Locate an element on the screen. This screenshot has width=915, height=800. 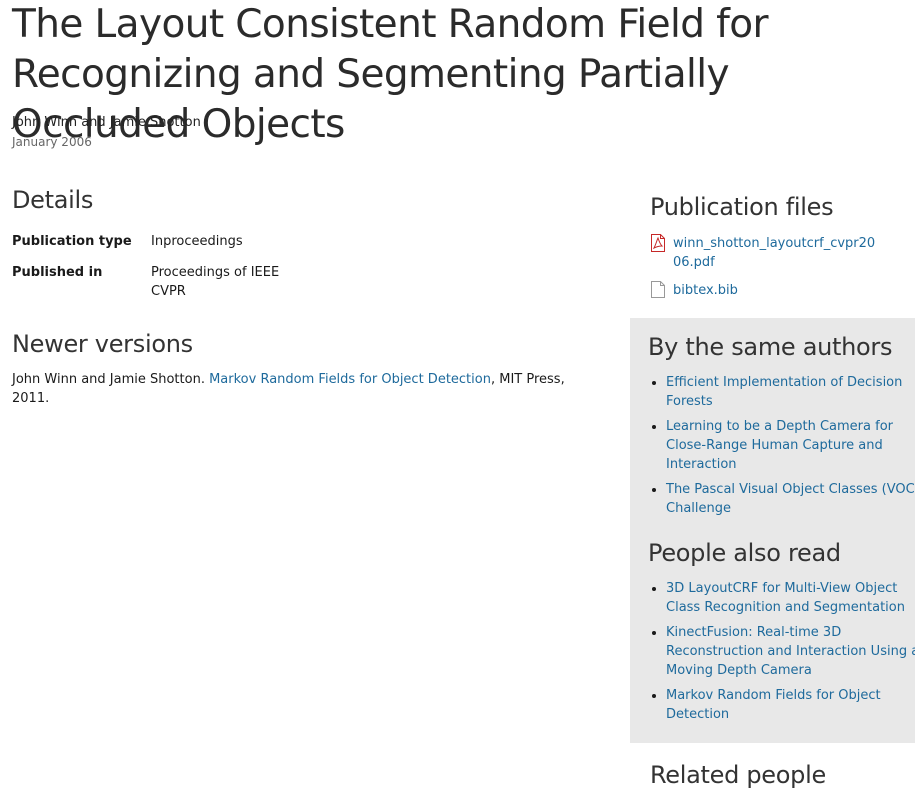
pdf-file-link: winn_shotton_layoutcrf_cvpr2006.pdf is located at coordinates (775, 253).